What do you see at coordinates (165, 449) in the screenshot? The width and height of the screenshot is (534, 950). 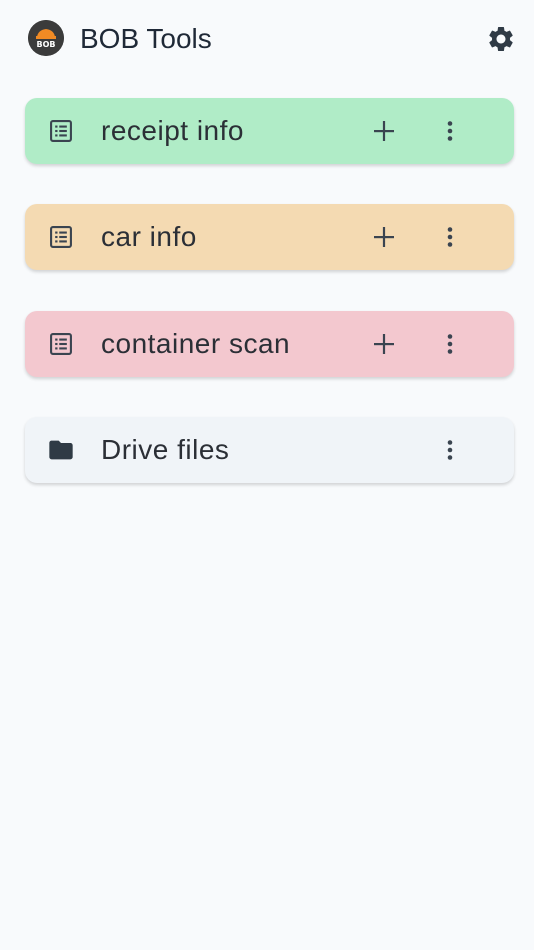 I see `card-label: Drive files` at bounding box center [165, 449].